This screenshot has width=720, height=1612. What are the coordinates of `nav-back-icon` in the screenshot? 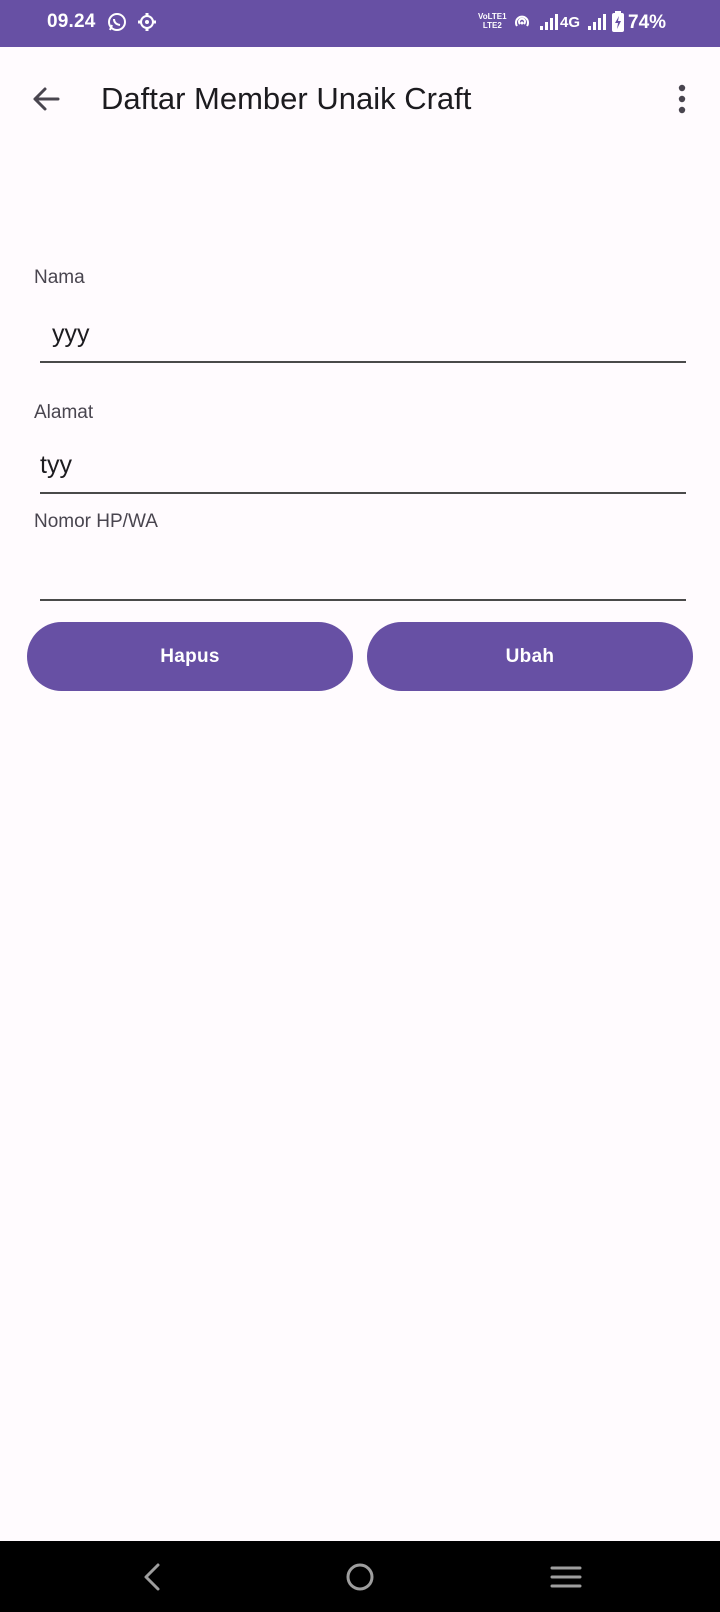 It's located at (152, 1577).